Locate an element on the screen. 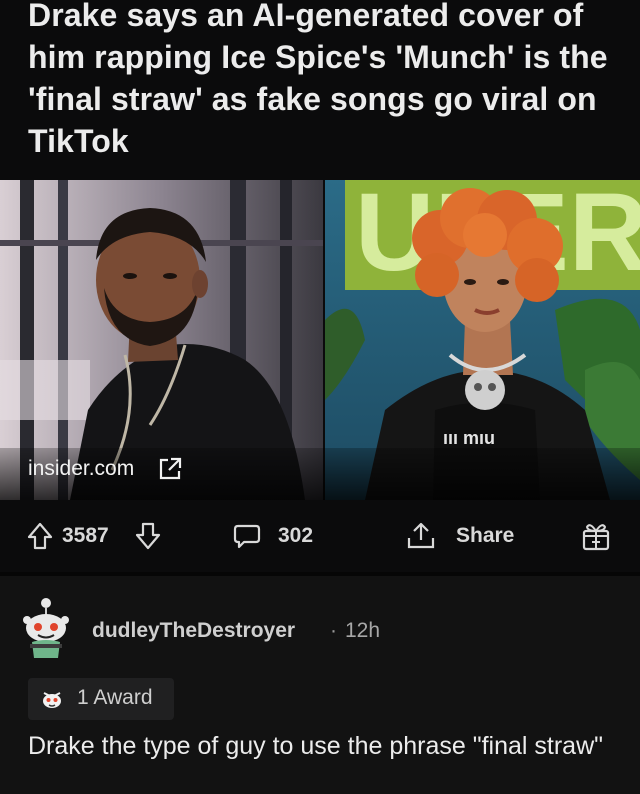 Image resolution: width=640 pixels, height=794 pixels. award-badge: 1 Award is located at coordinates (101, 699).